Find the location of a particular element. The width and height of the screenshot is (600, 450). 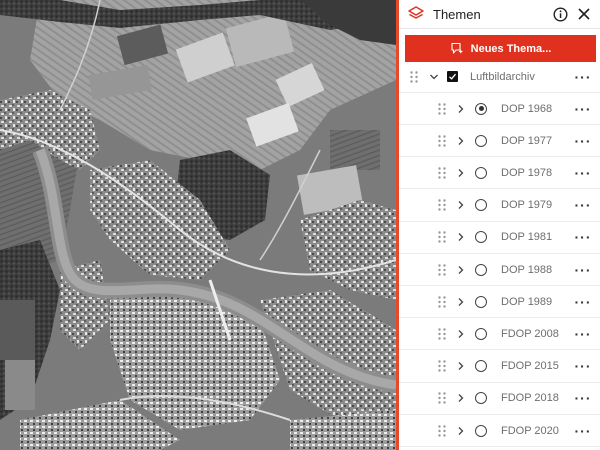

add-theme-icon is located at coordinates (457, 48).